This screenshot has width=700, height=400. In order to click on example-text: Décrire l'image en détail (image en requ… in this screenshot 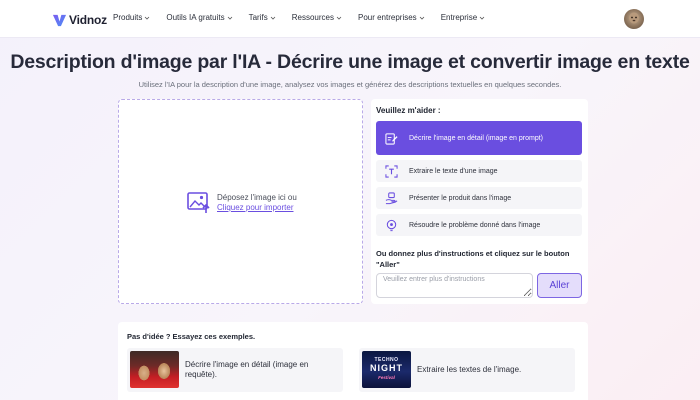, I will do `click(247, 369)`.